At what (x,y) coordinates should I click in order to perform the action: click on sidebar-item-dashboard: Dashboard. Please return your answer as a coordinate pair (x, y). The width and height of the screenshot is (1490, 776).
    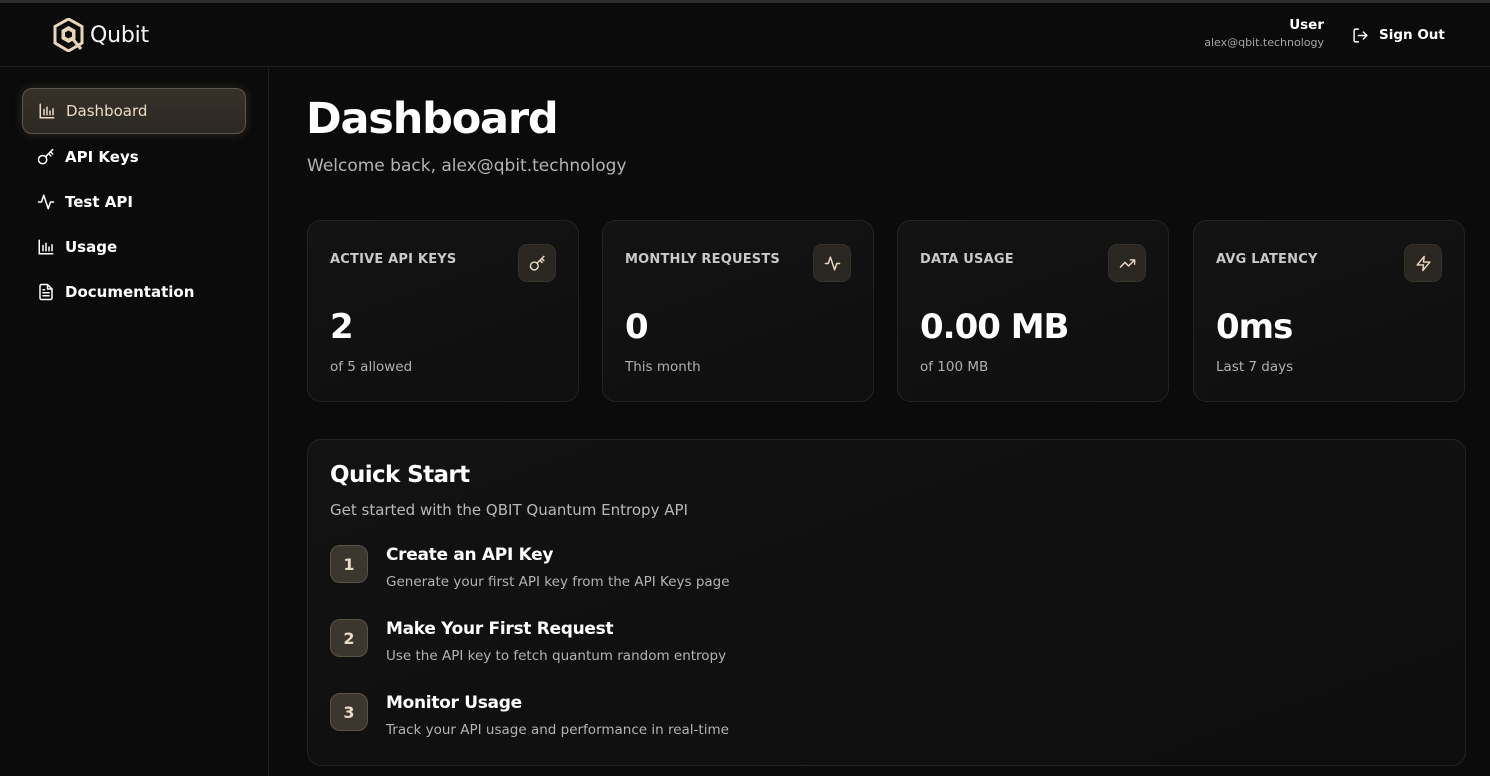
    Looking at the image, I should click on (134, 111).